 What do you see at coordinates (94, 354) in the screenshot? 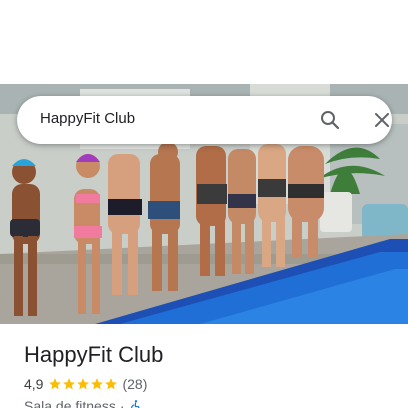
I see `place-title: HappyFit Club` at bounding box center [94, 354].